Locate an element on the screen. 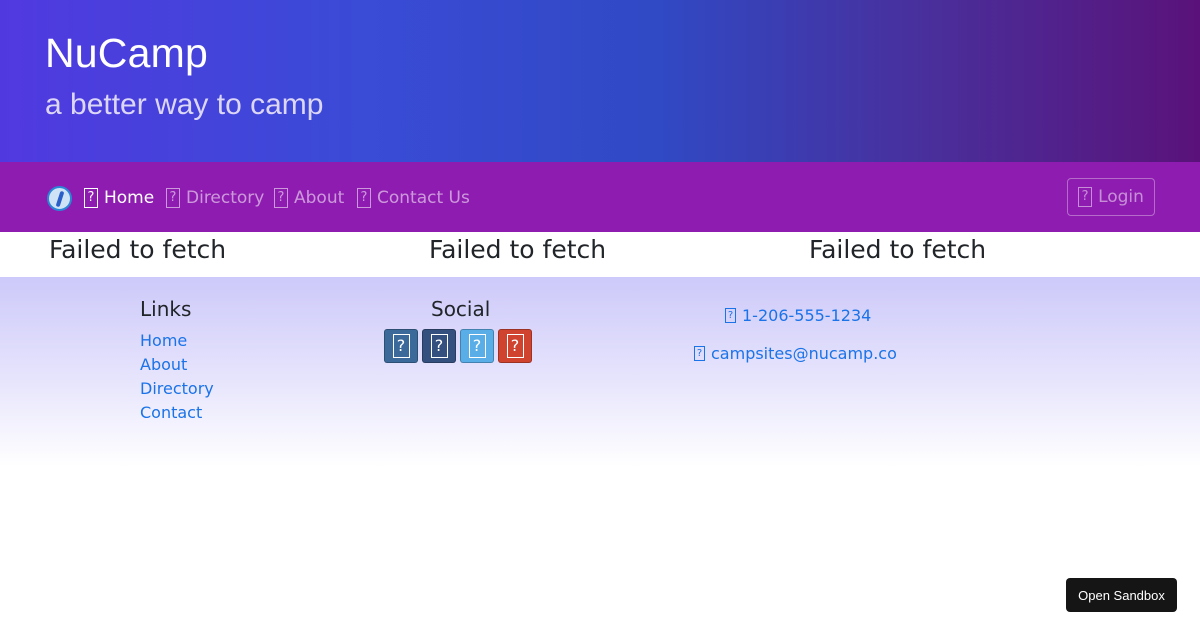 The image size is (1200, 630). nav-item-label: Home is located at coordinates (129, 198).